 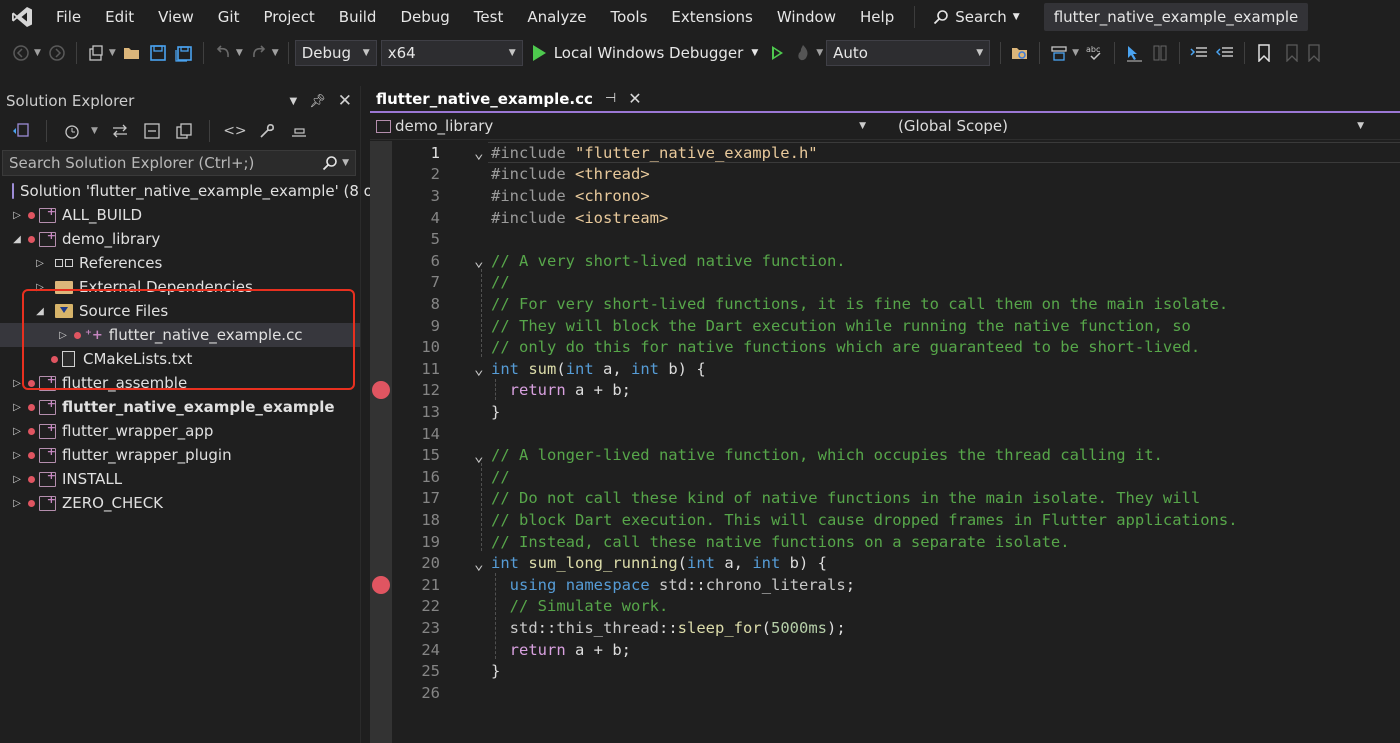 What do you see at coordinates (176, 17) in the screenshot?
I see `menu-view: View` at bounding box center [176, 17].